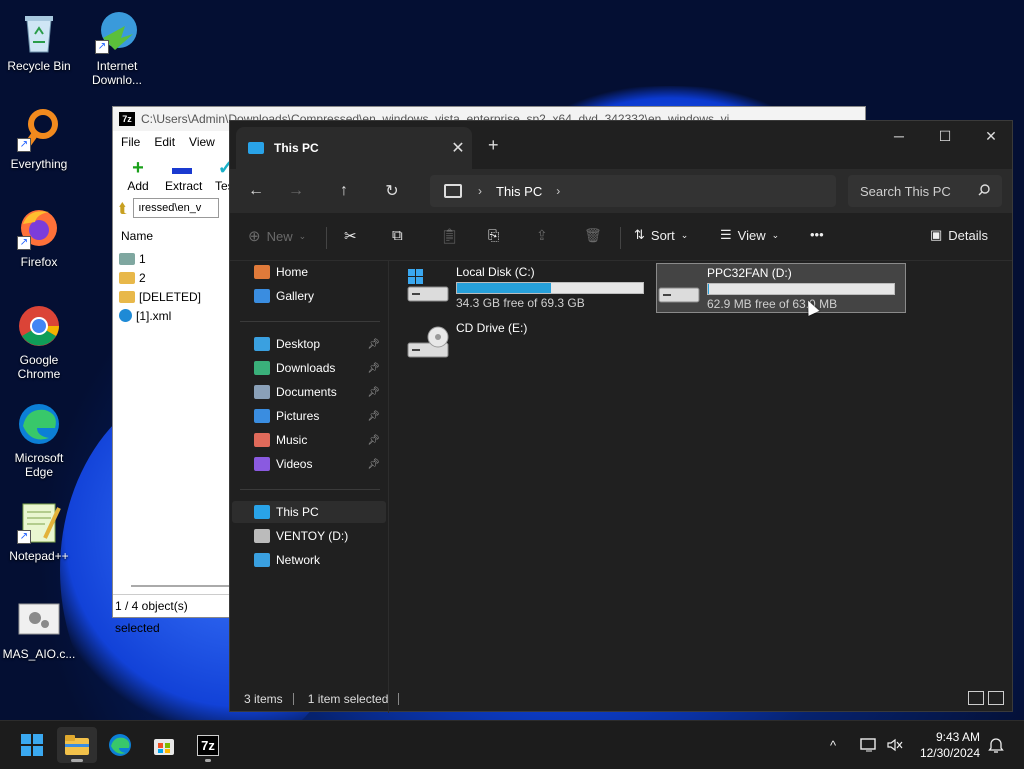 Image resolution: width=1024 pixels, height=769 pixels. I want to click on cut-button: ✂, so click(350, 236).